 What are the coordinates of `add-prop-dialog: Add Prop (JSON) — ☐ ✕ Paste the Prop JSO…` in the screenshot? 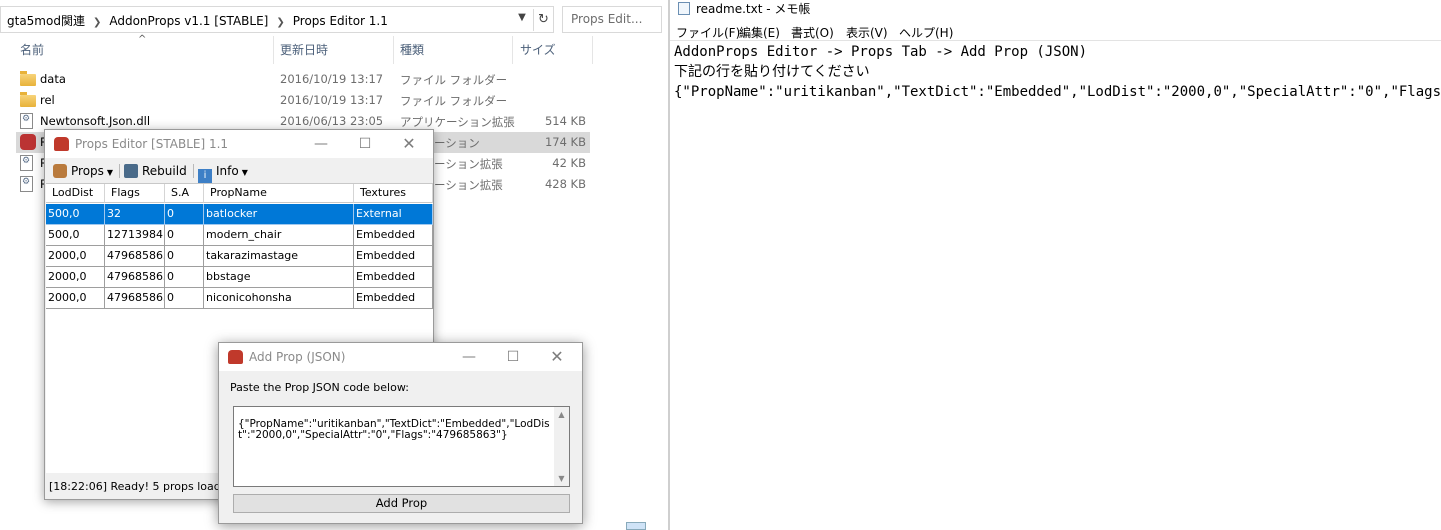 It's located at (400, 433).